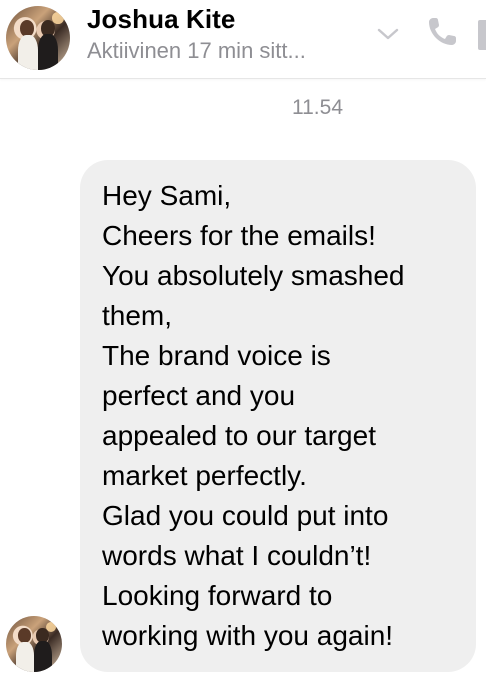 This screenshot has height=676, width=486. What do you see at coordinates (245, 515) in the screenshot?
I see `message-line: Glad you could put into` at bounding box center [245, 515].